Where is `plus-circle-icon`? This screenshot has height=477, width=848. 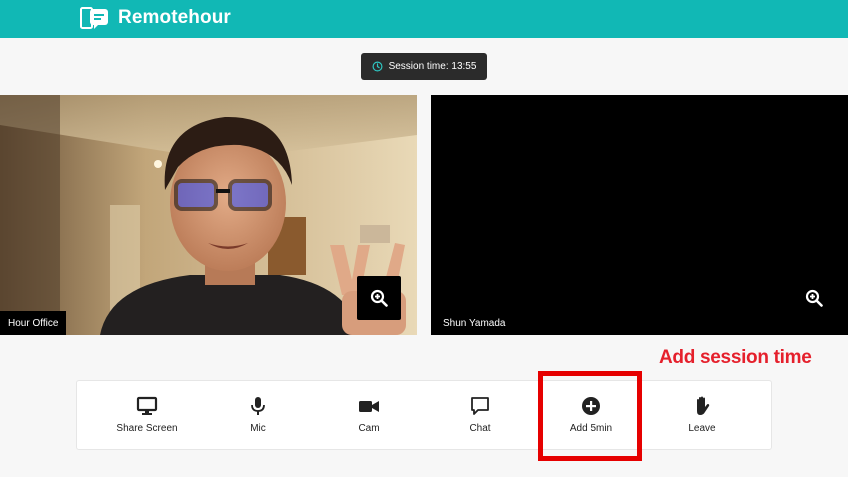 plus-circle-icon is located at coordinates (591, 406).